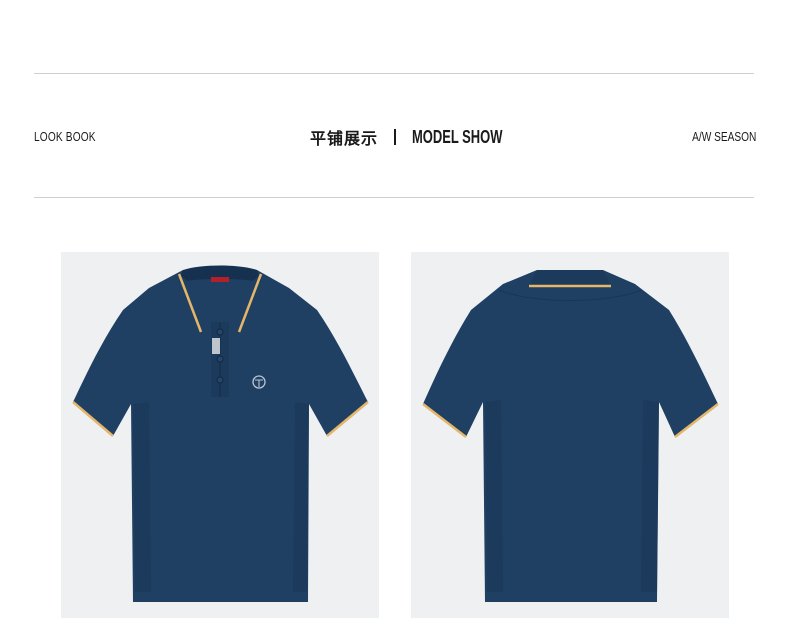 The width and height of the screenshot is (790, 627). What do you see at coordinates (394, 197) in the screenshot?
I see `bottom-divider-line` at bounding box center [394, 197].